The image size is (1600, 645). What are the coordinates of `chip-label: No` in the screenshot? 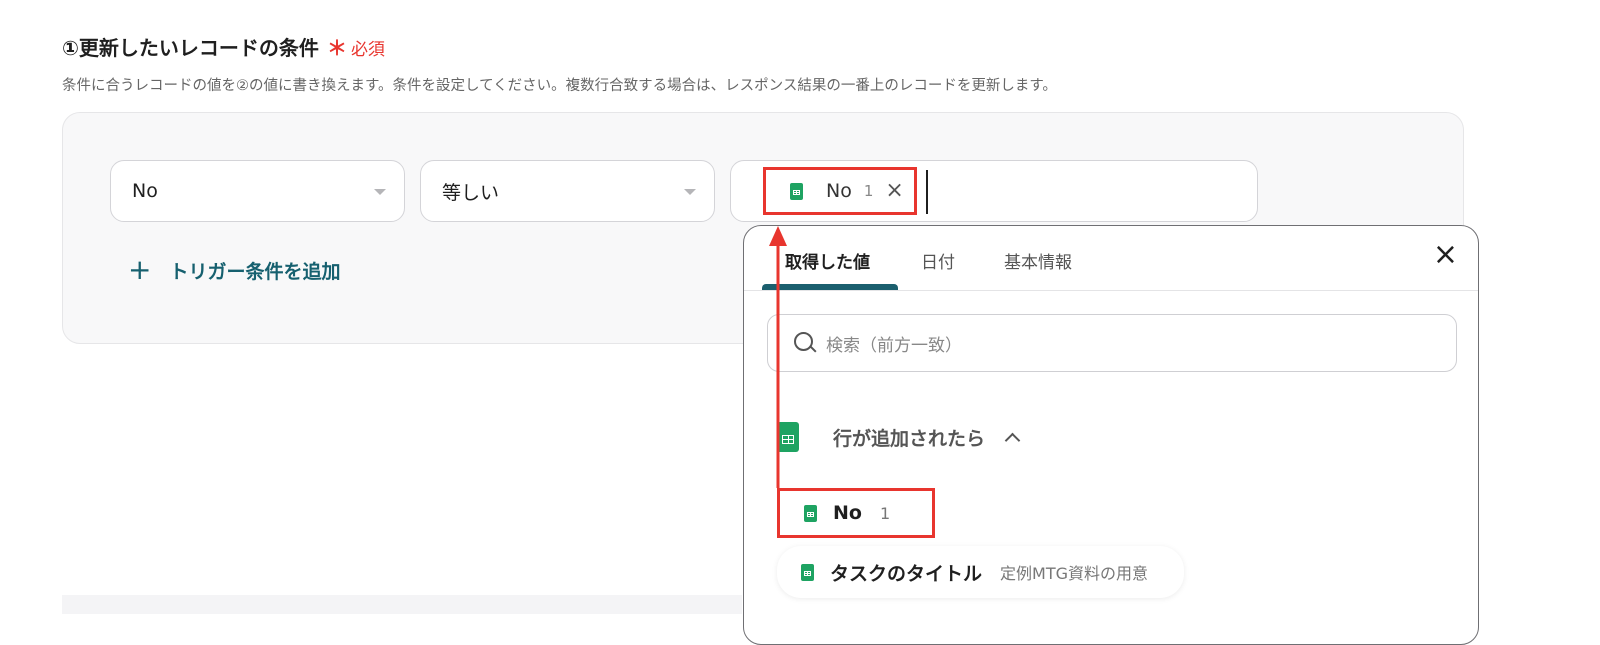 It's located at (839, 191).